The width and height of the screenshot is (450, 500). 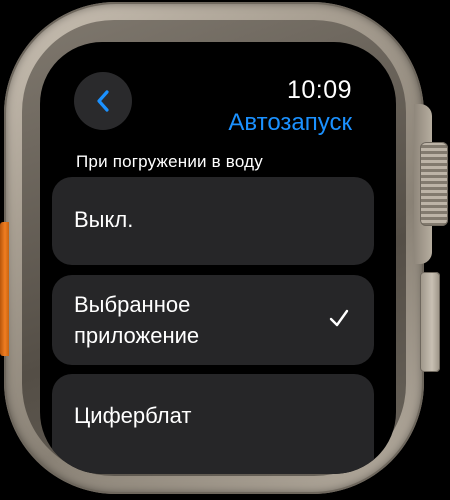 I want to click on chevron-left-icon, so click(x=103, y=101).